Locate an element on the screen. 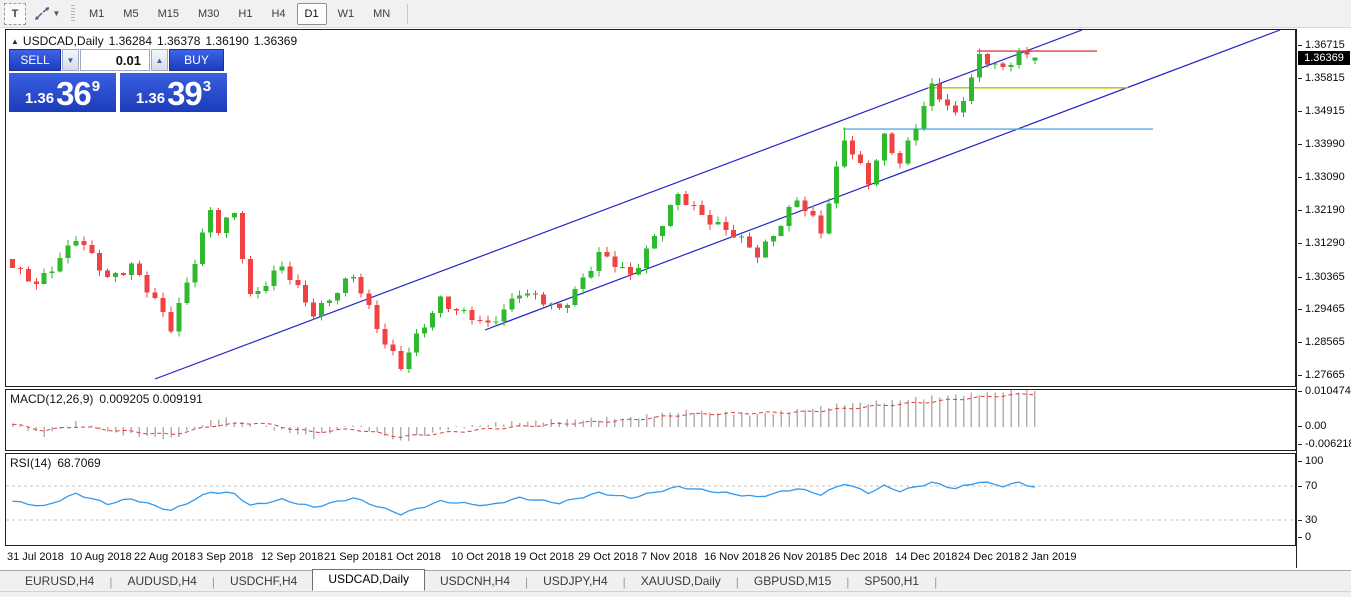 This screenshot has height=597, width=1351. collapse-triangle-icon: ▲ is located at coordinates (15, 41).